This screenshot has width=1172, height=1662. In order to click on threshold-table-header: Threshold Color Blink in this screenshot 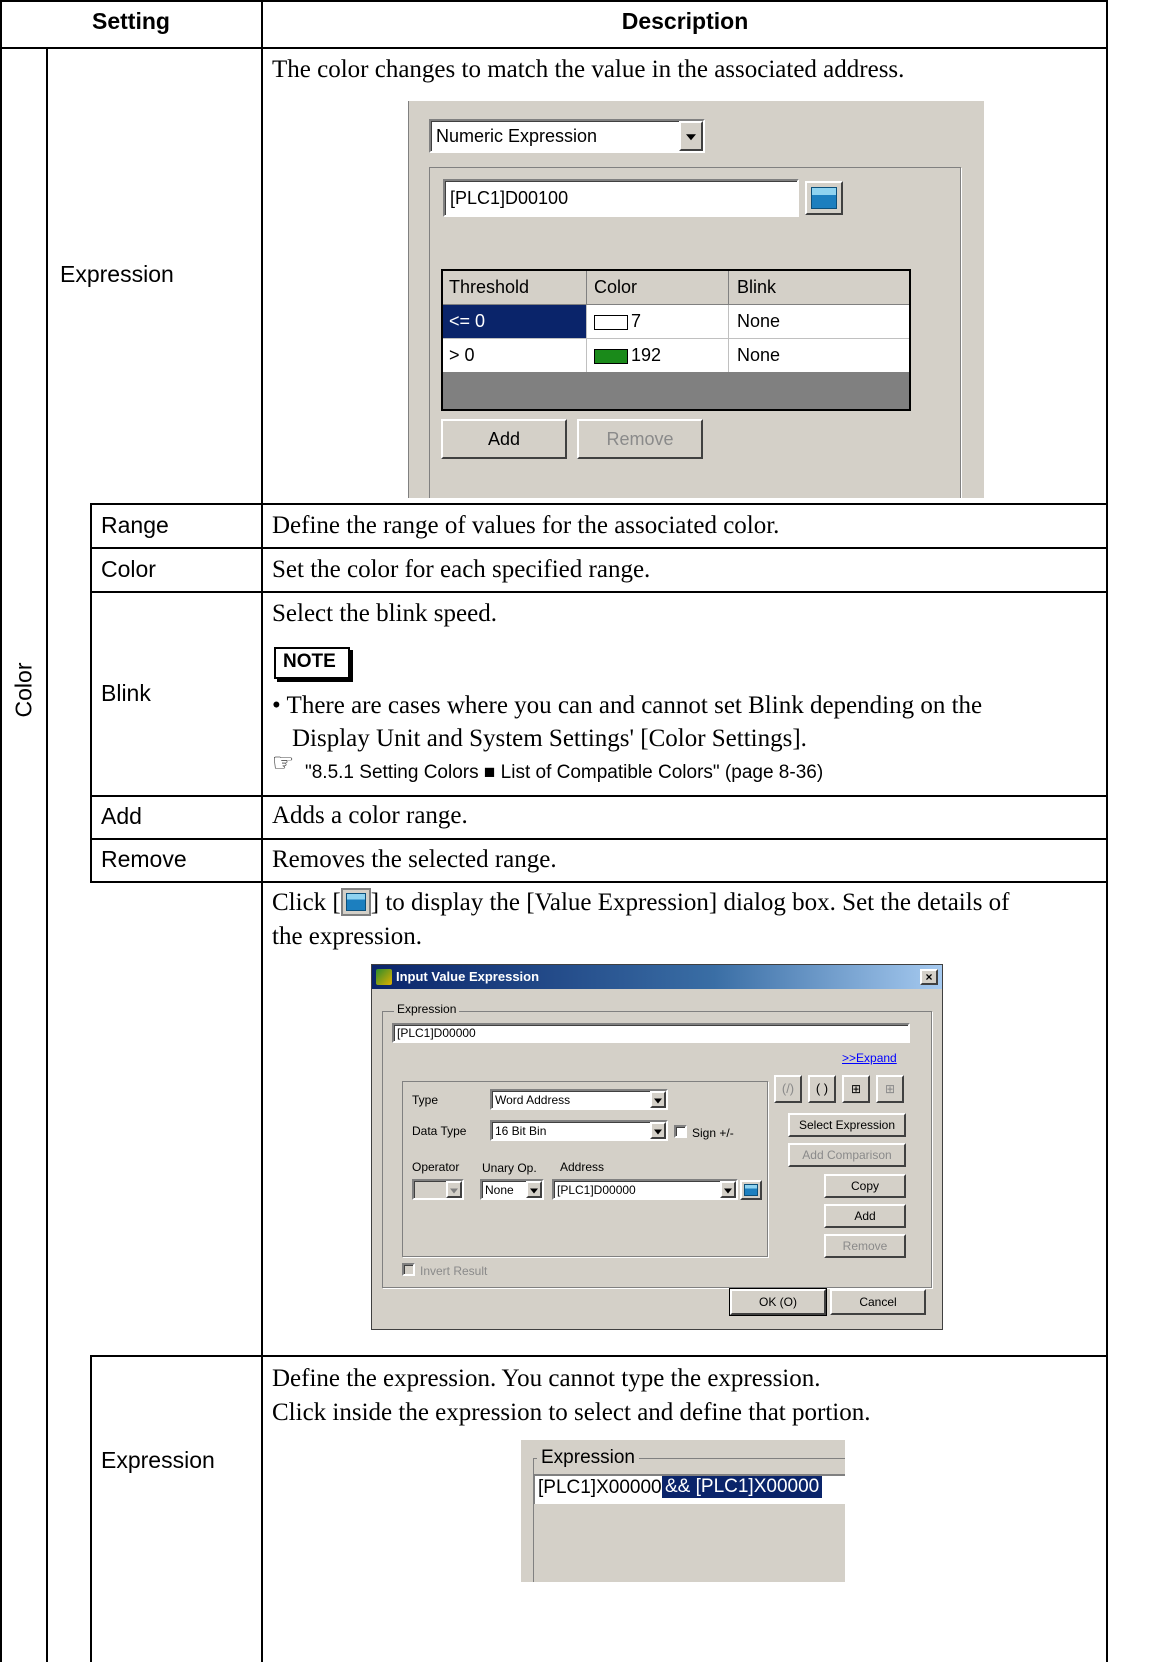, I will do `click(676, 288)`.